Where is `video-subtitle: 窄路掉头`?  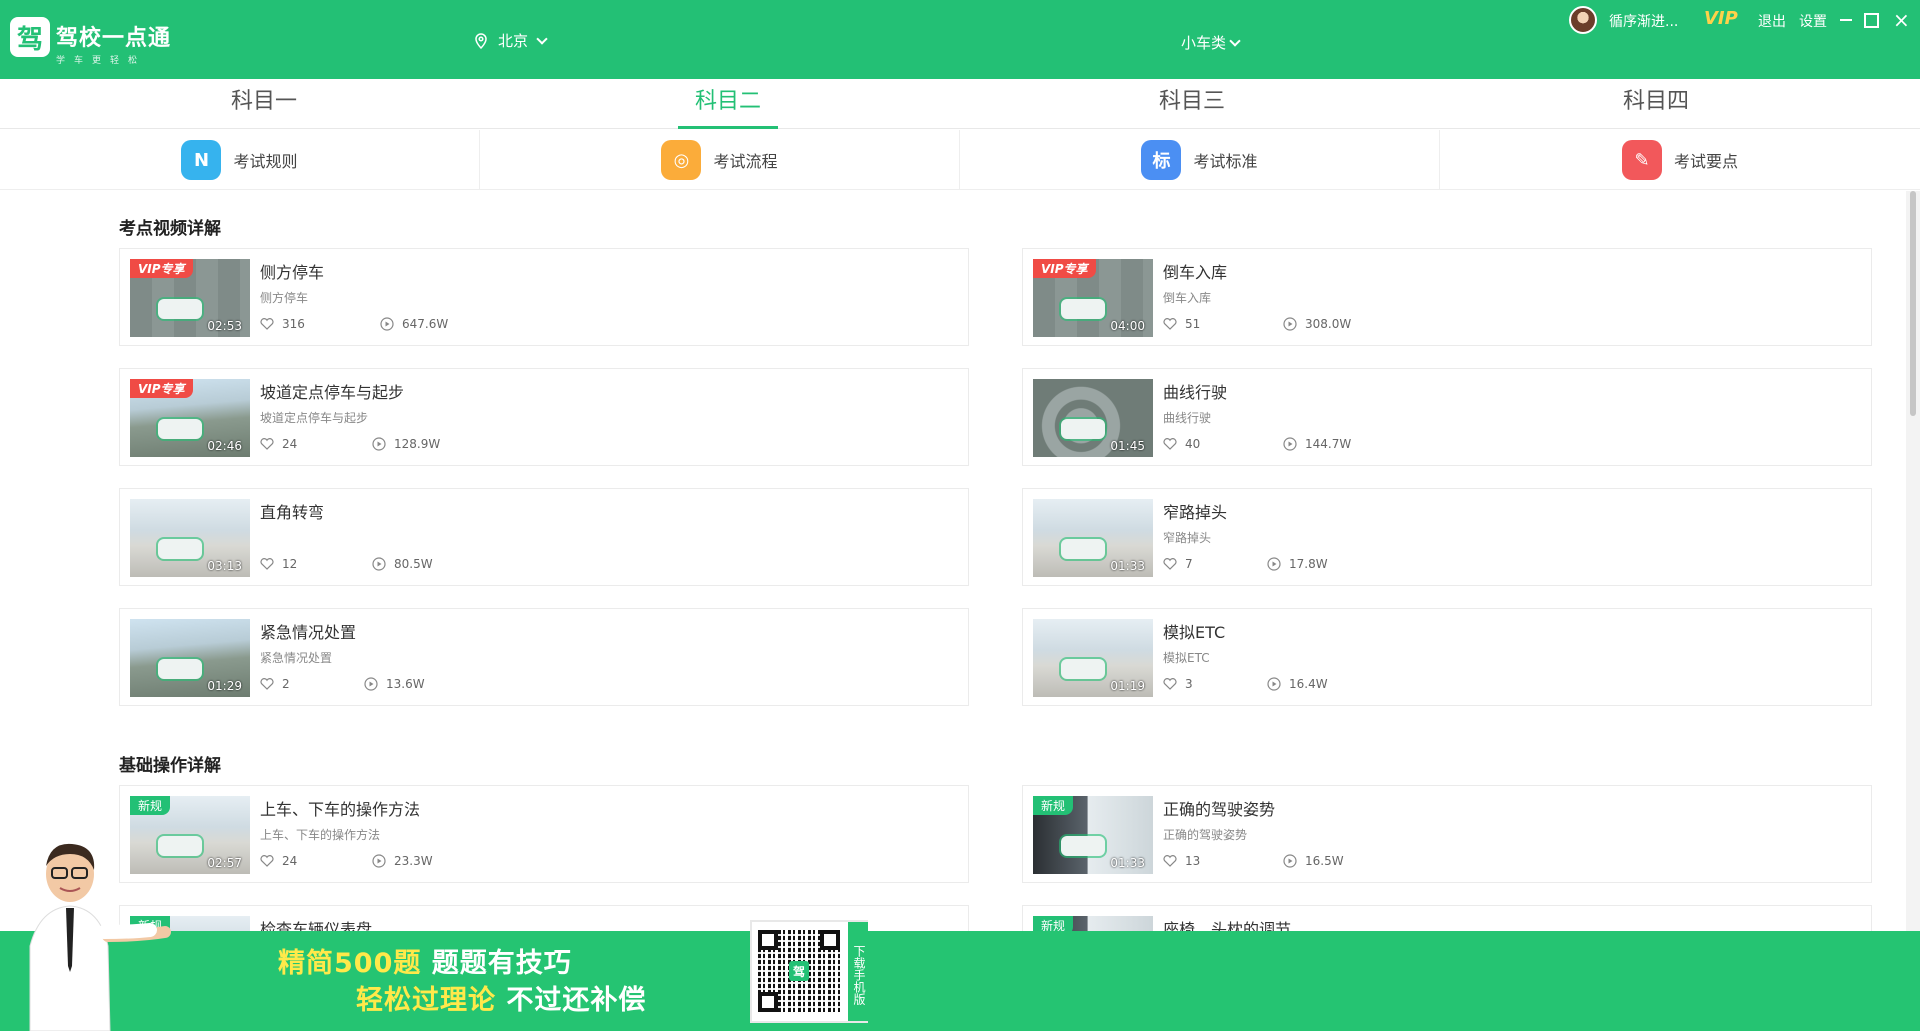 video-subtitle: 窄路掉头 is located at coordinates (1187, 538).